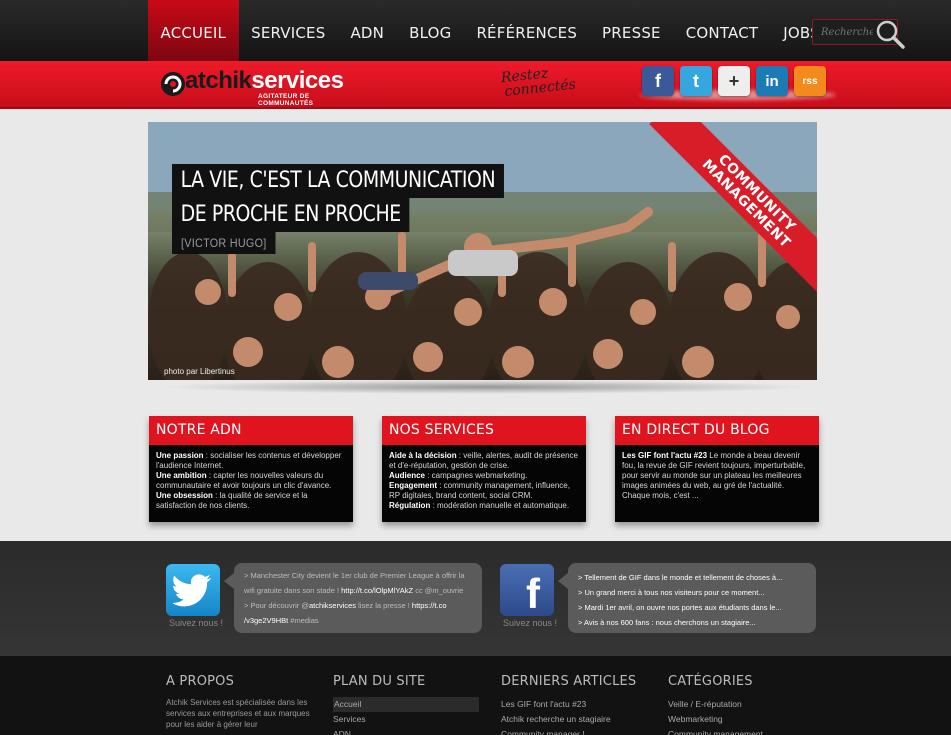  I want to click on search-icon, so click(890, 36).